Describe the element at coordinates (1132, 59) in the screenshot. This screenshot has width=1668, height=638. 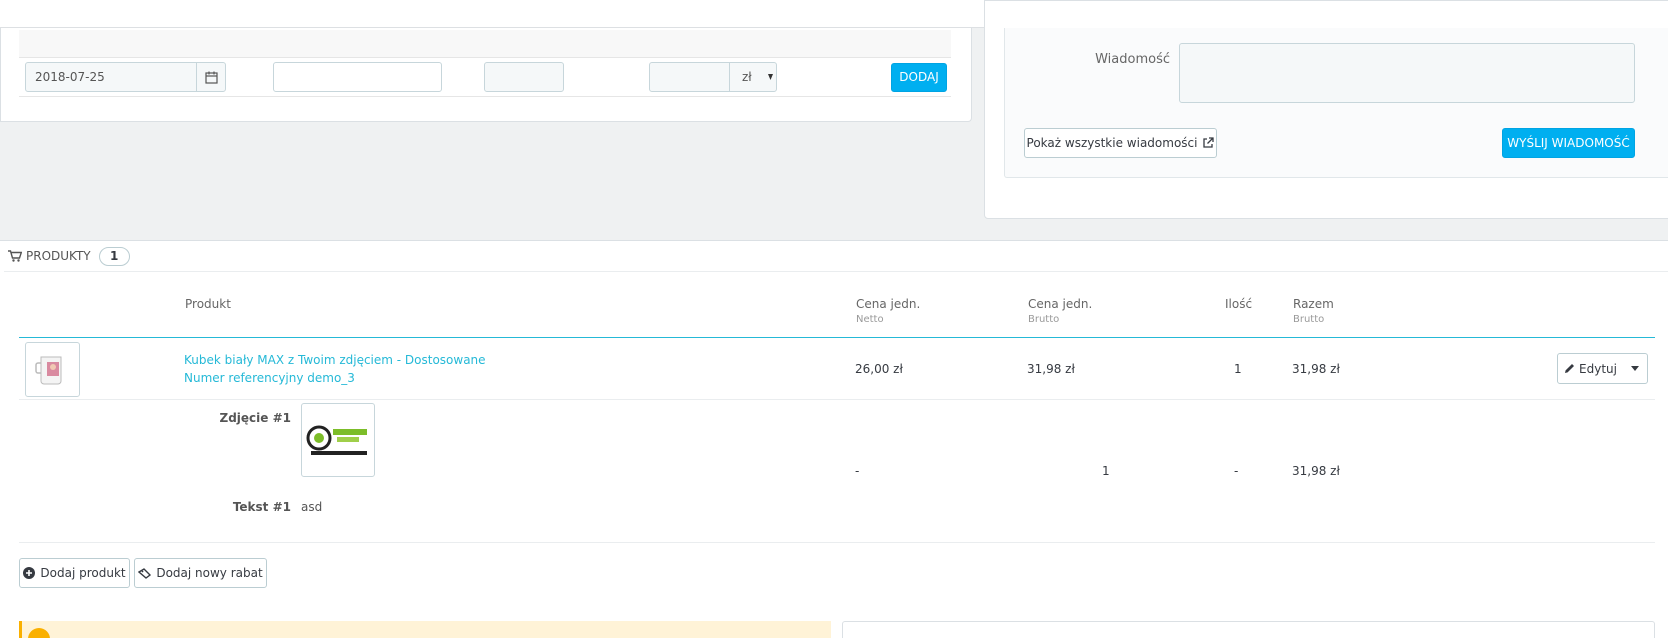
I see `message-label: Wiadomość` at that location.